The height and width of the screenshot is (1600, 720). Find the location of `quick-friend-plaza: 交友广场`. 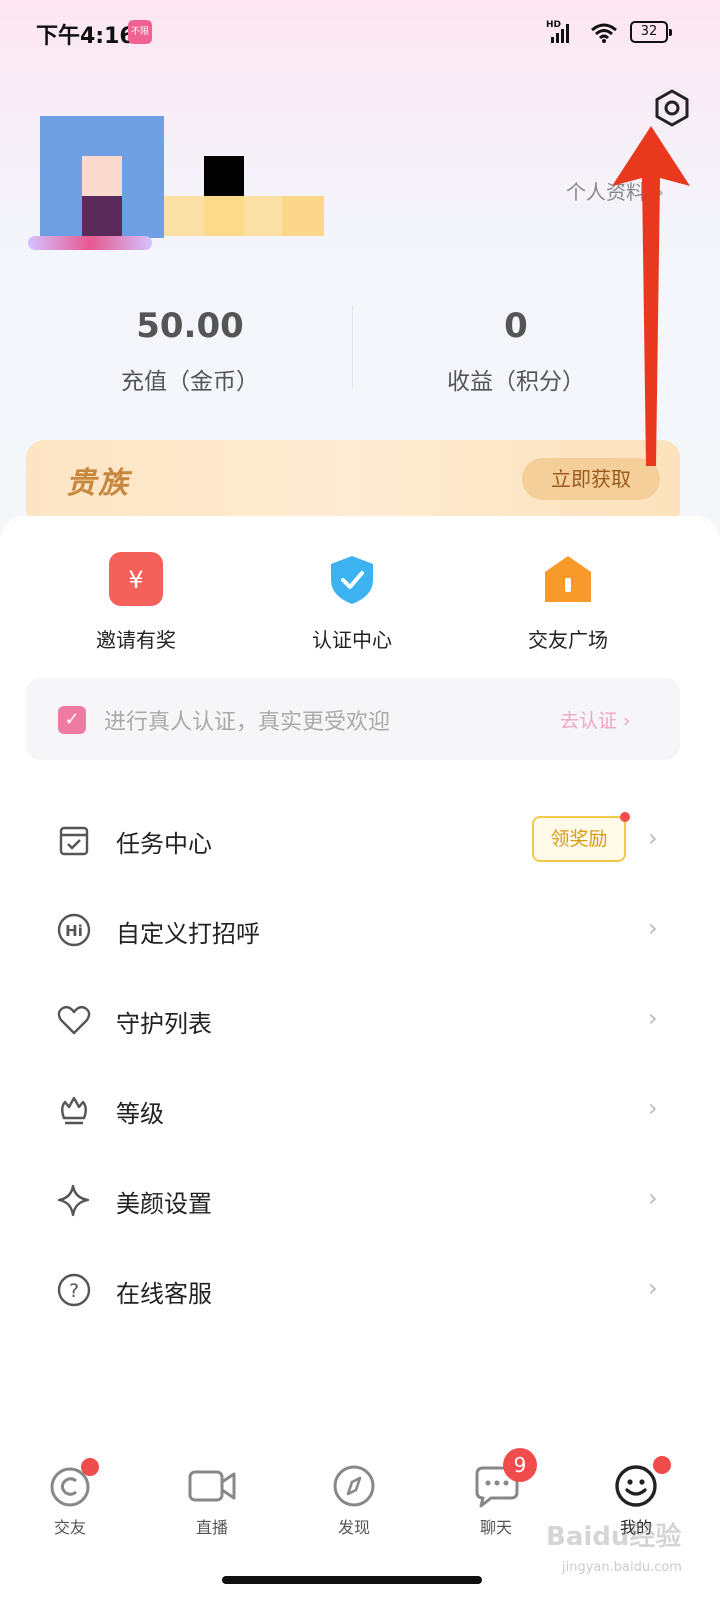

quick-friend-plaza: 交友广场 is located at coordinates (568, 602).